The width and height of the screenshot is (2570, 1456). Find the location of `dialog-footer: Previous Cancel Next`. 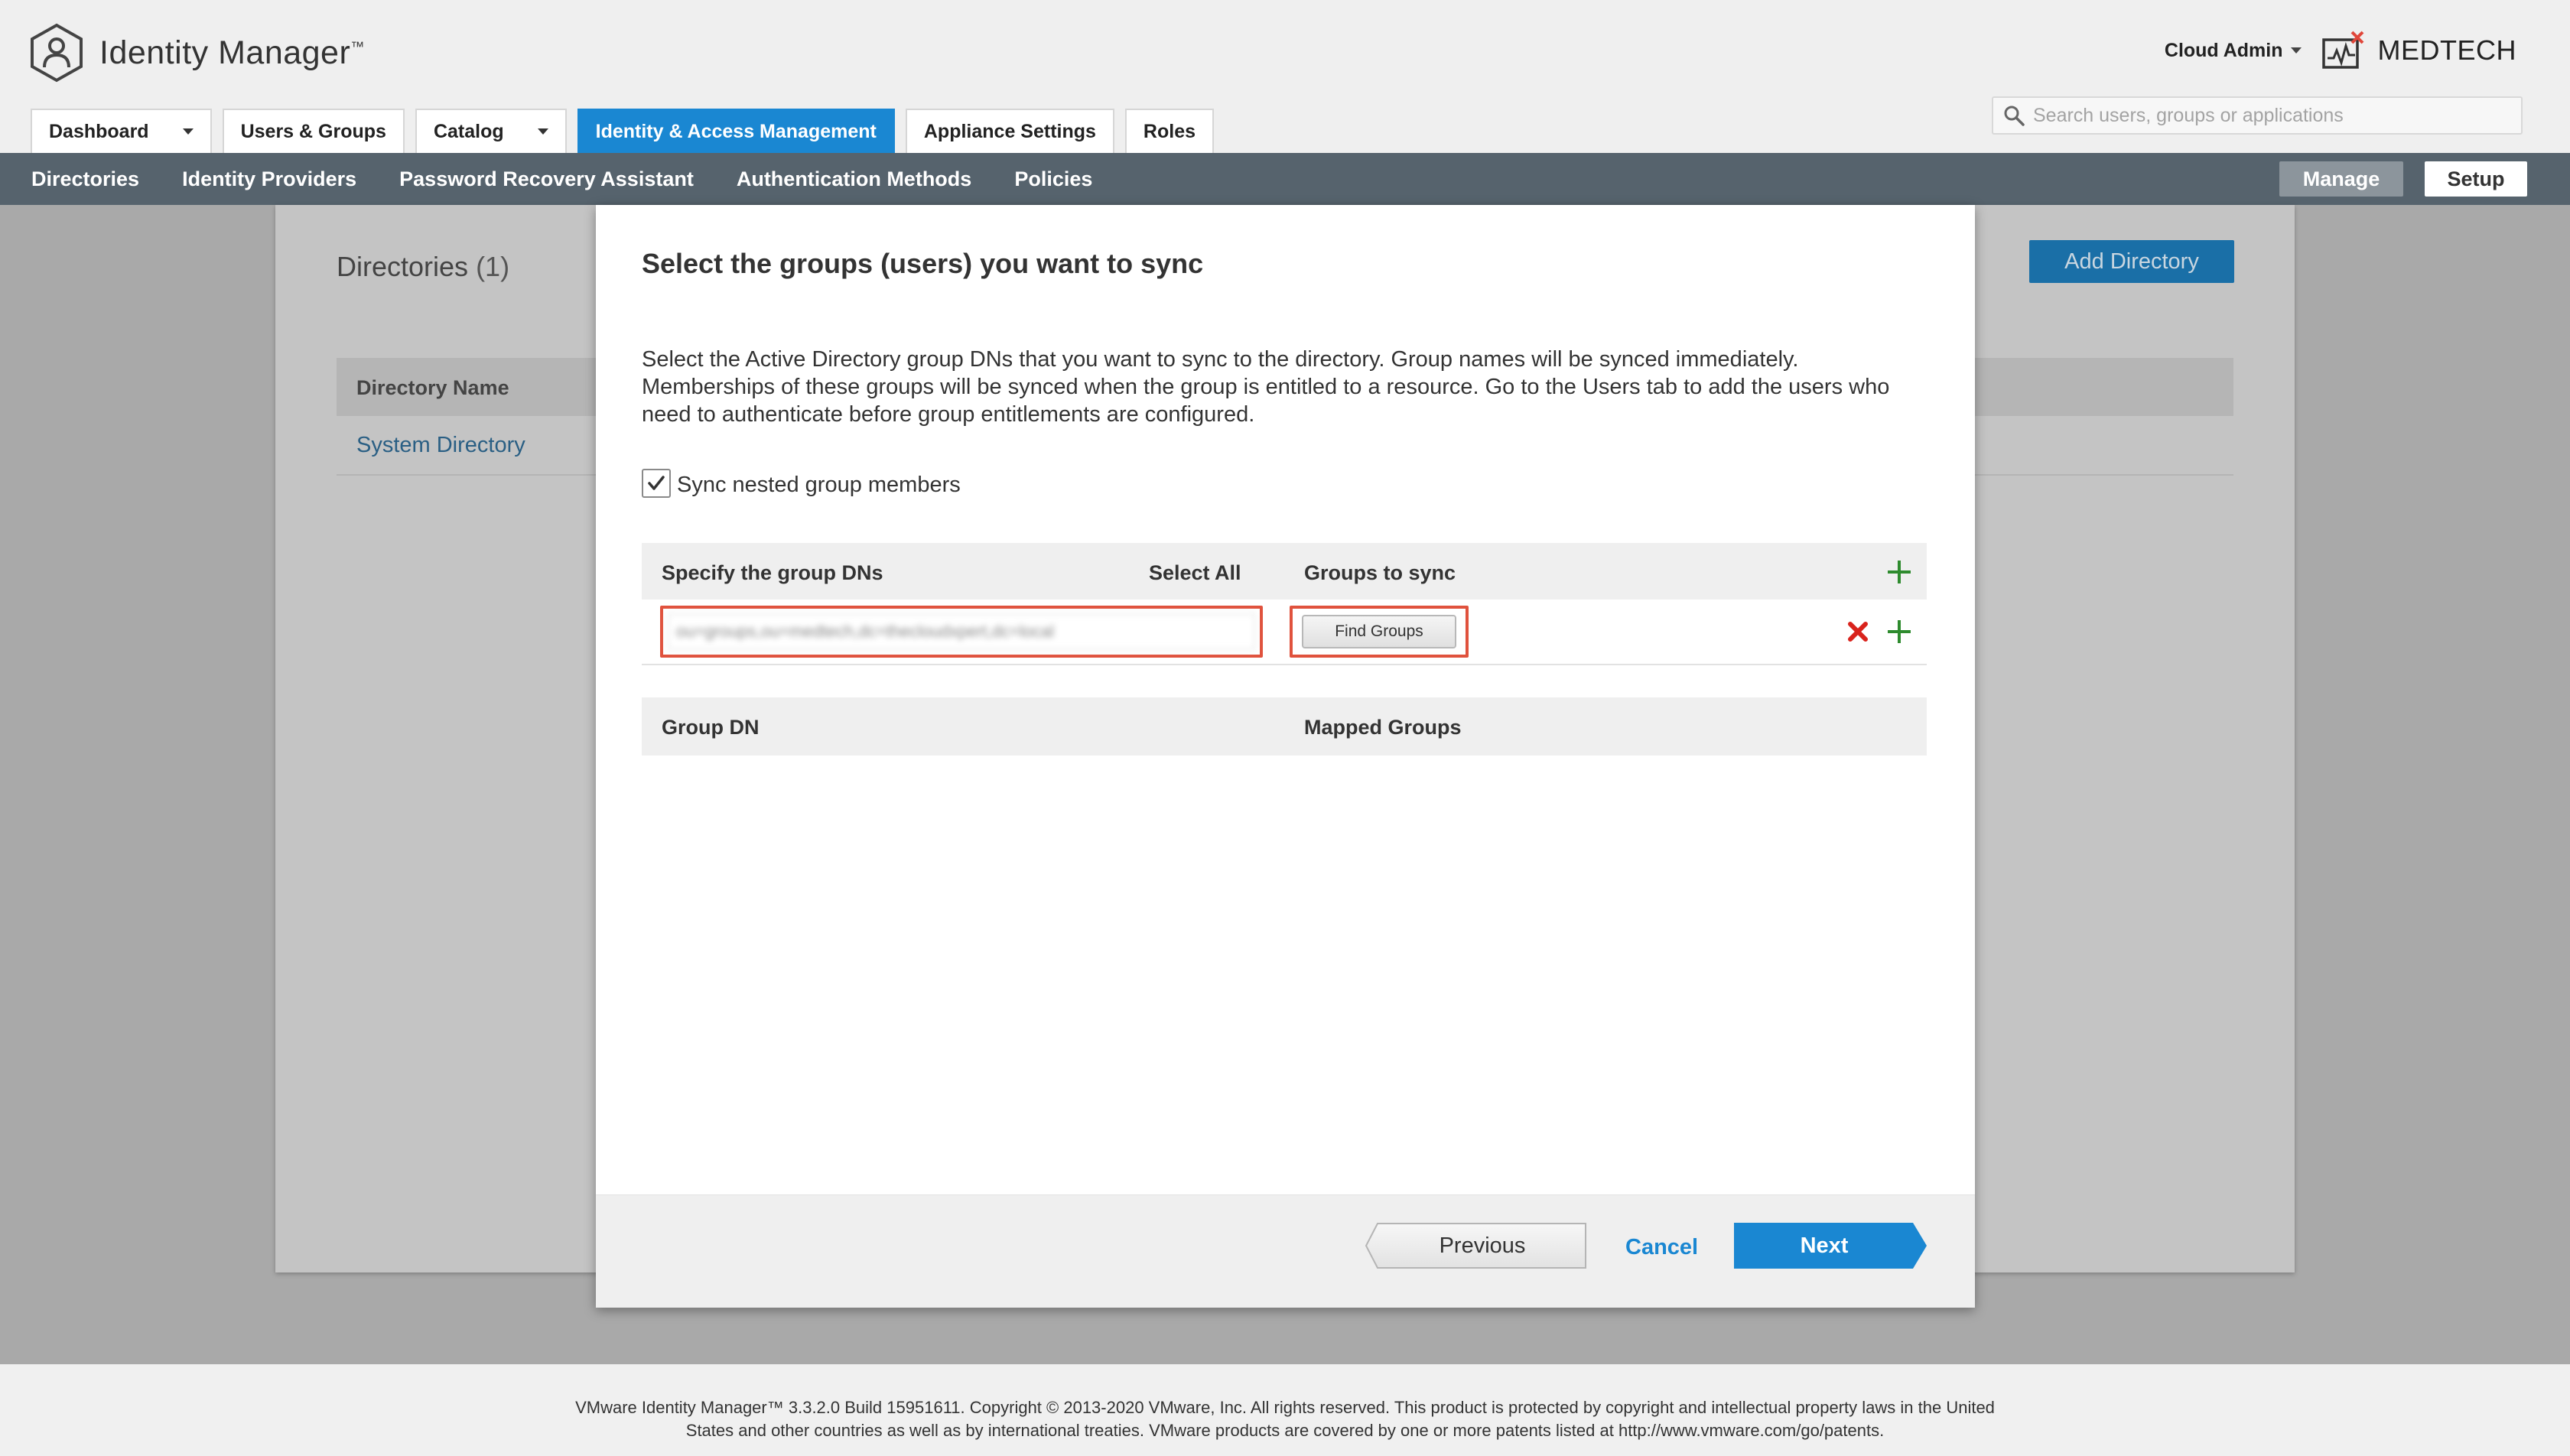

dialog-footer: Previous Cancel Next is located at coordinates (1285, 1251).